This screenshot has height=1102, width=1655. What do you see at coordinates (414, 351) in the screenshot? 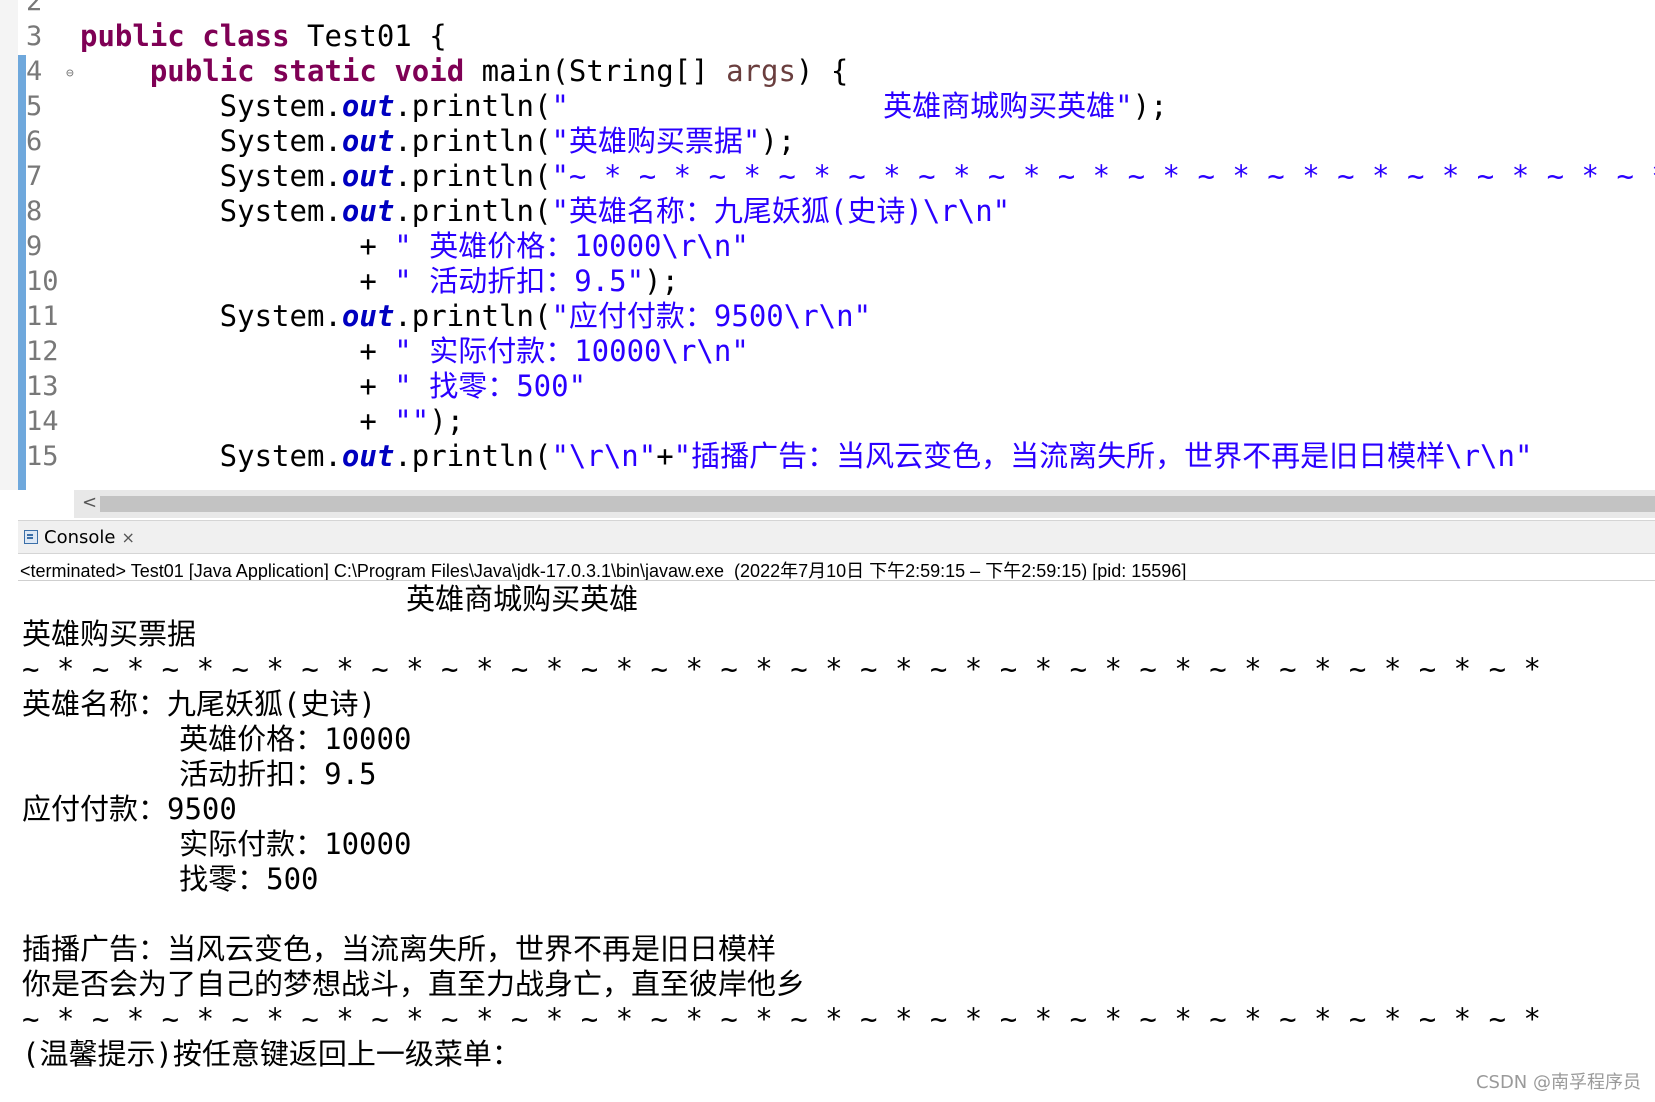
I see `code-text: + " 实际付款：10000\r\n"` at bounding box center [414, 351].